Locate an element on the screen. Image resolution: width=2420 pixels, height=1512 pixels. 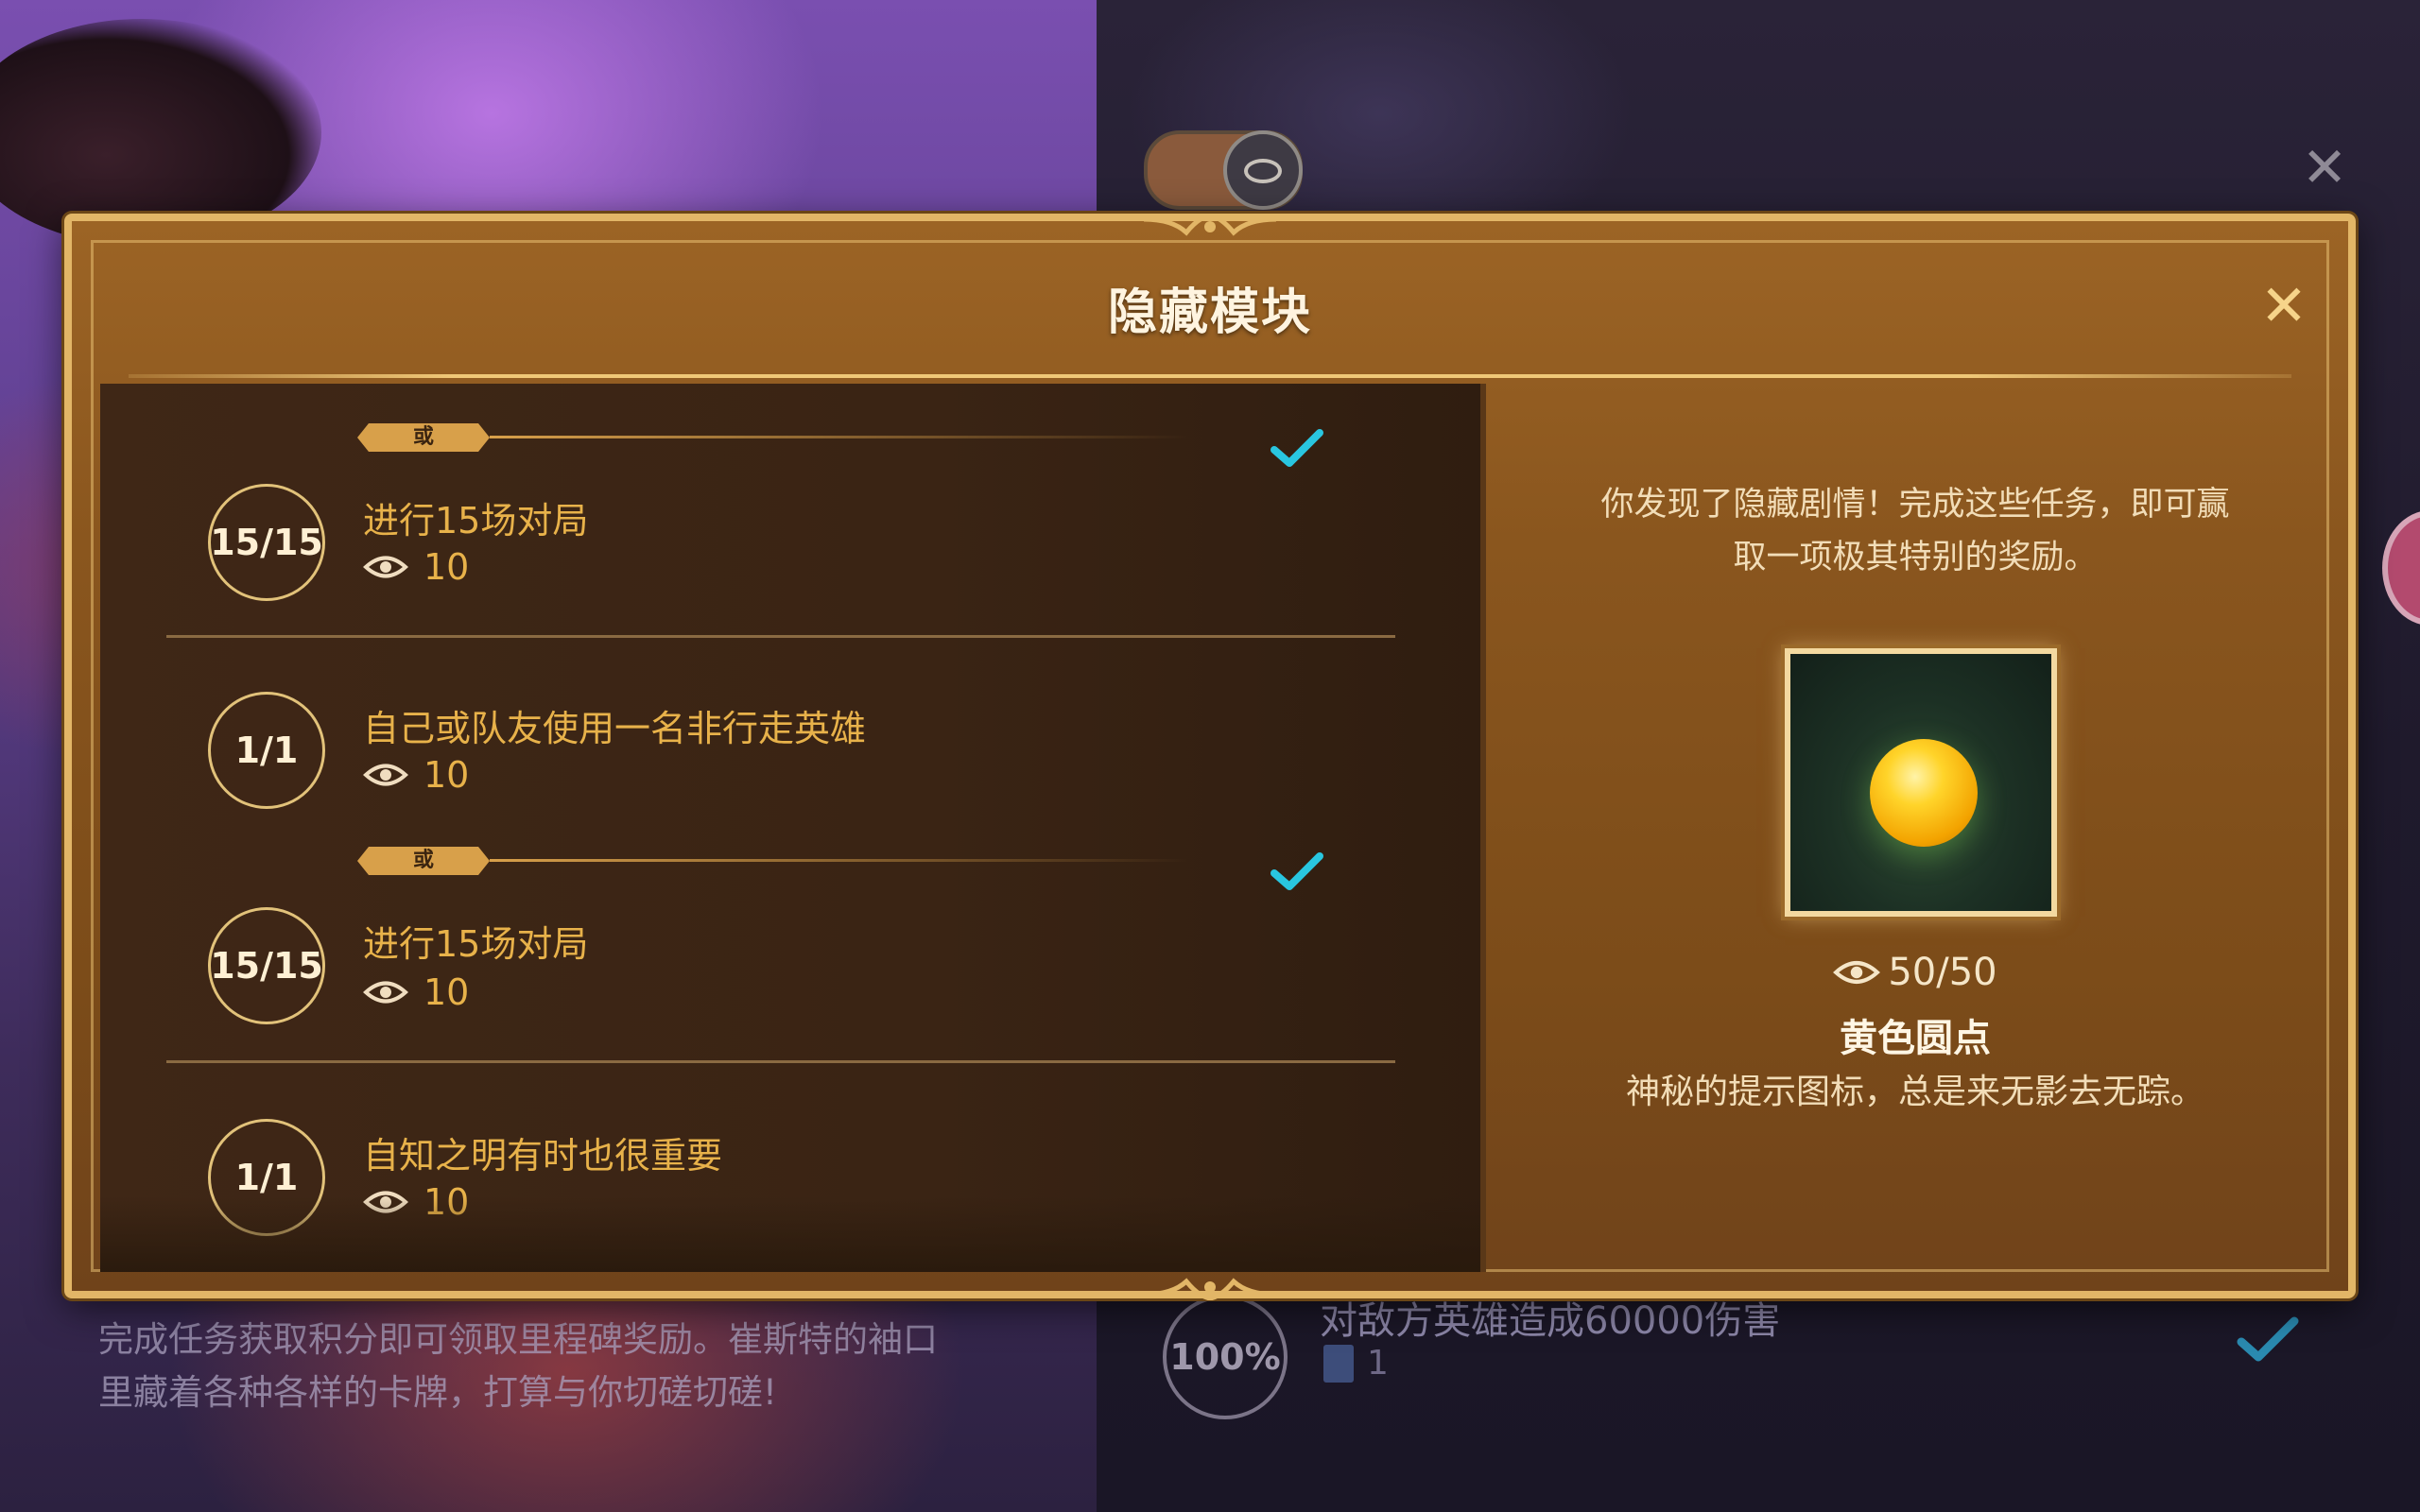
reward-name: 黄色圆点 is located at coordinates (1915, 1038).